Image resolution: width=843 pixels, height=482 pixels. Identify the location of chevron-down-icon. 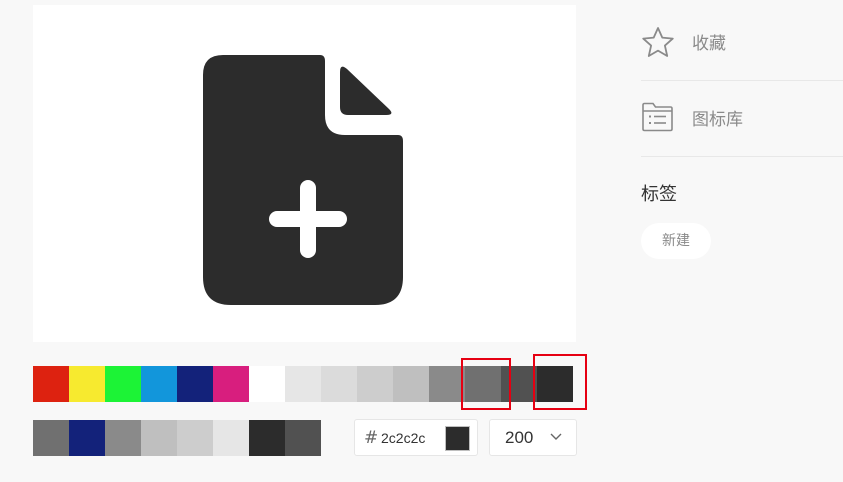
(556, 436).